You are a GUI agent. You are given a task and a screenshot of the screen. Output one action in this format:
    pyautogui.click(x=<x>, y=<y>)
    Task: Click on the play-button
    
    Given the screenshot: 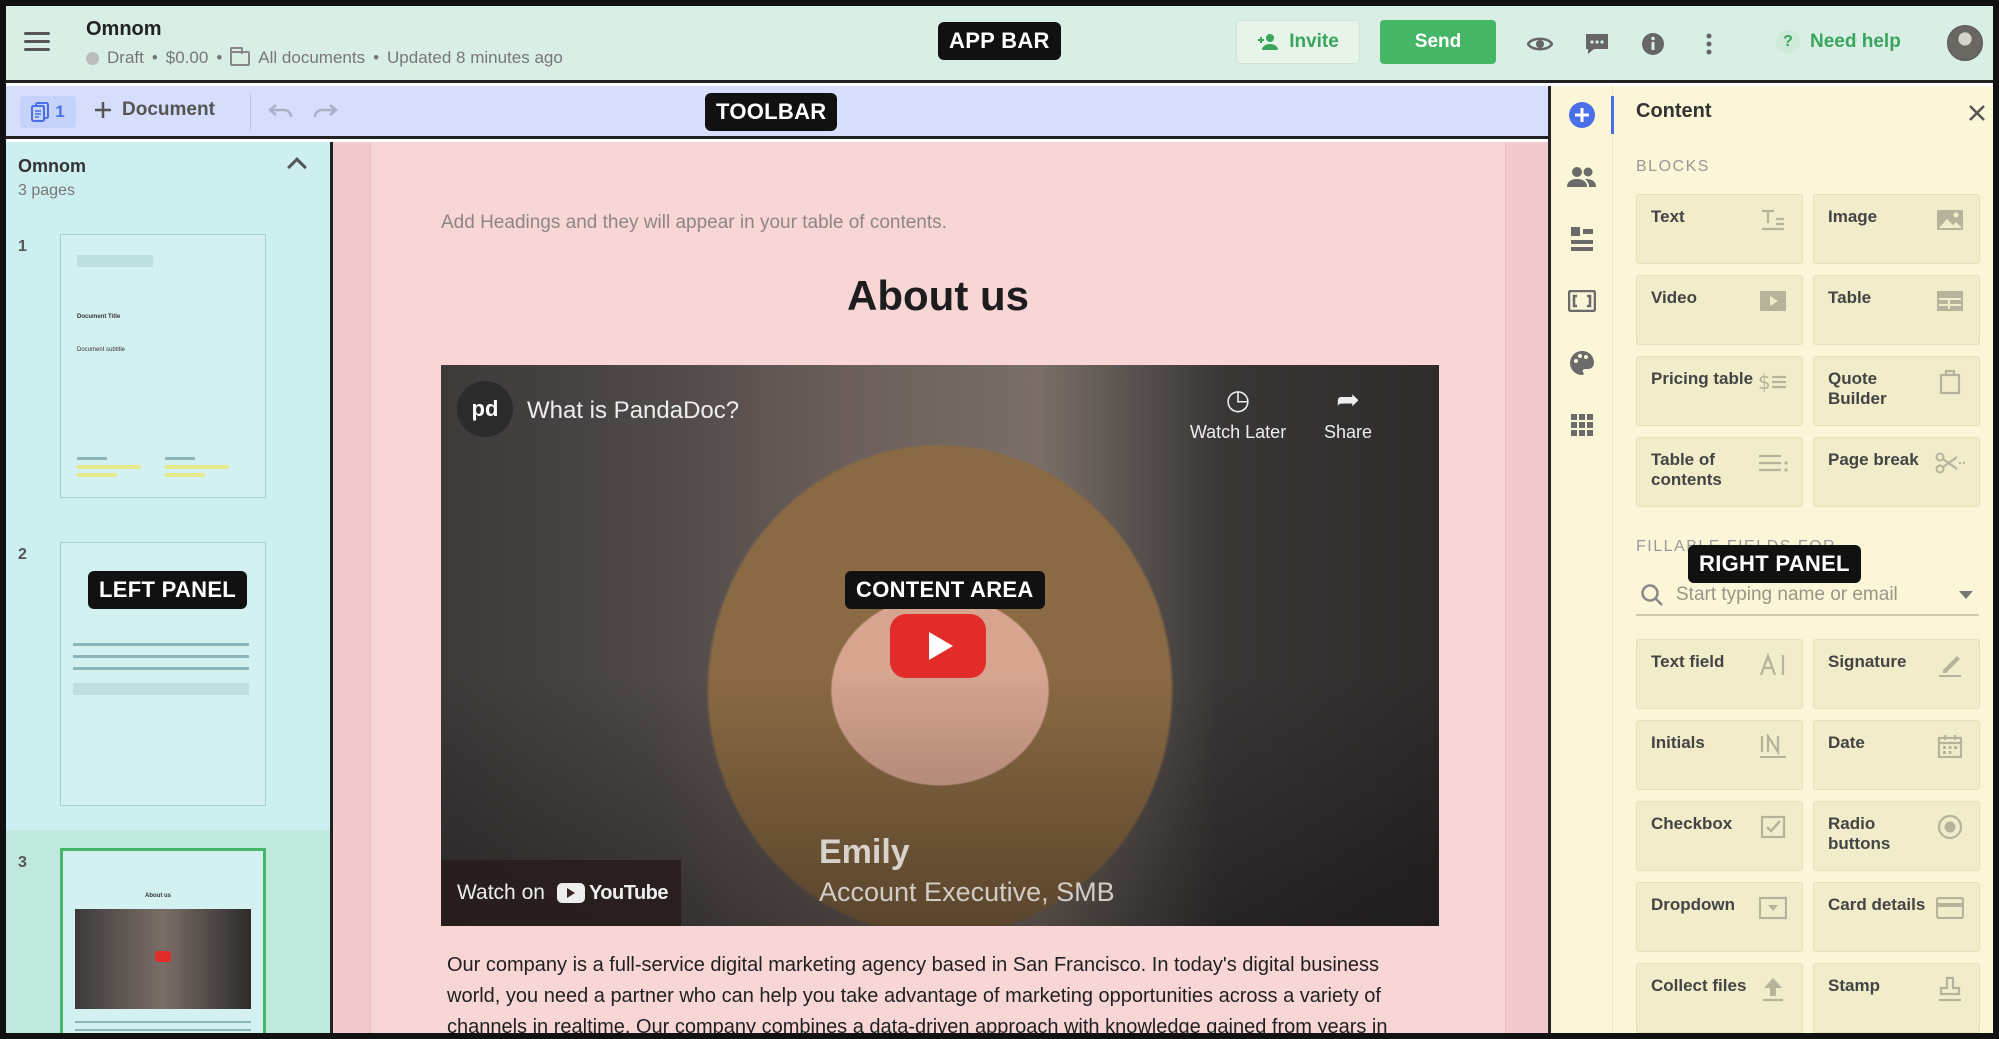 What is the action you would take?
    pyautogui.click(x=938, y=646)
    